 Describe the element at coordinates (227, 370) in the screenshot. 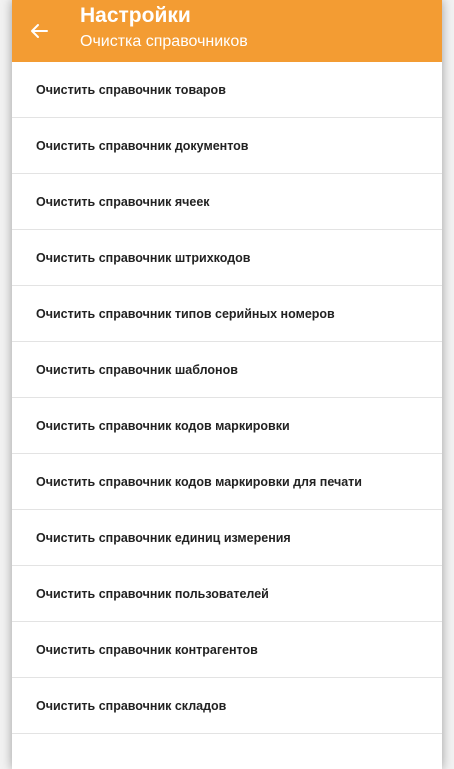

I see `list-item-clear-templates: Очистить справочник шаблонов` at that location.